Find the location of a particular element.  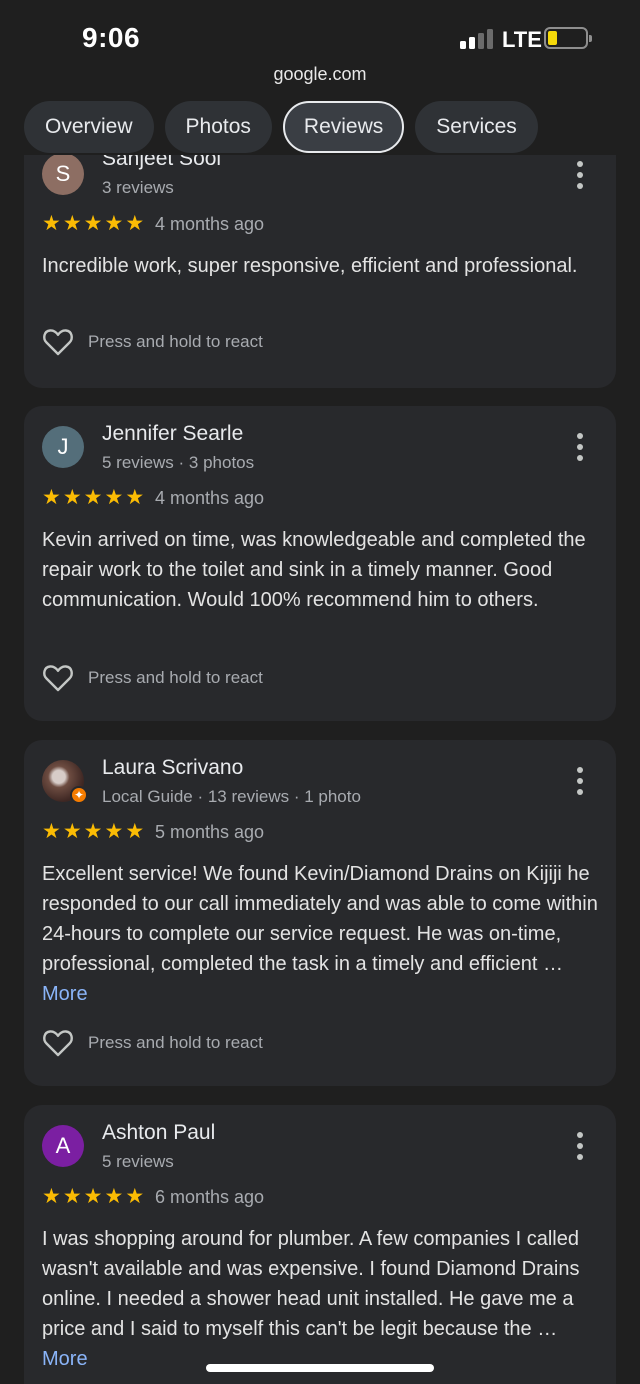

status-time: 9:06 is located at coordinates (111, 37).